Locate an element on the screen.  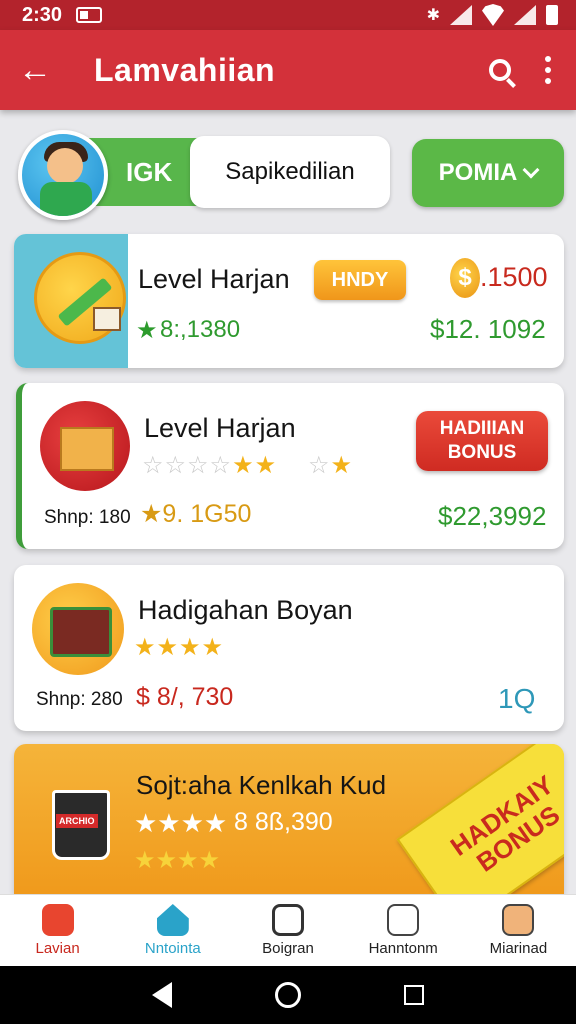
nav-item-miarinad: Miarinad is located at coordinates (518, 930).